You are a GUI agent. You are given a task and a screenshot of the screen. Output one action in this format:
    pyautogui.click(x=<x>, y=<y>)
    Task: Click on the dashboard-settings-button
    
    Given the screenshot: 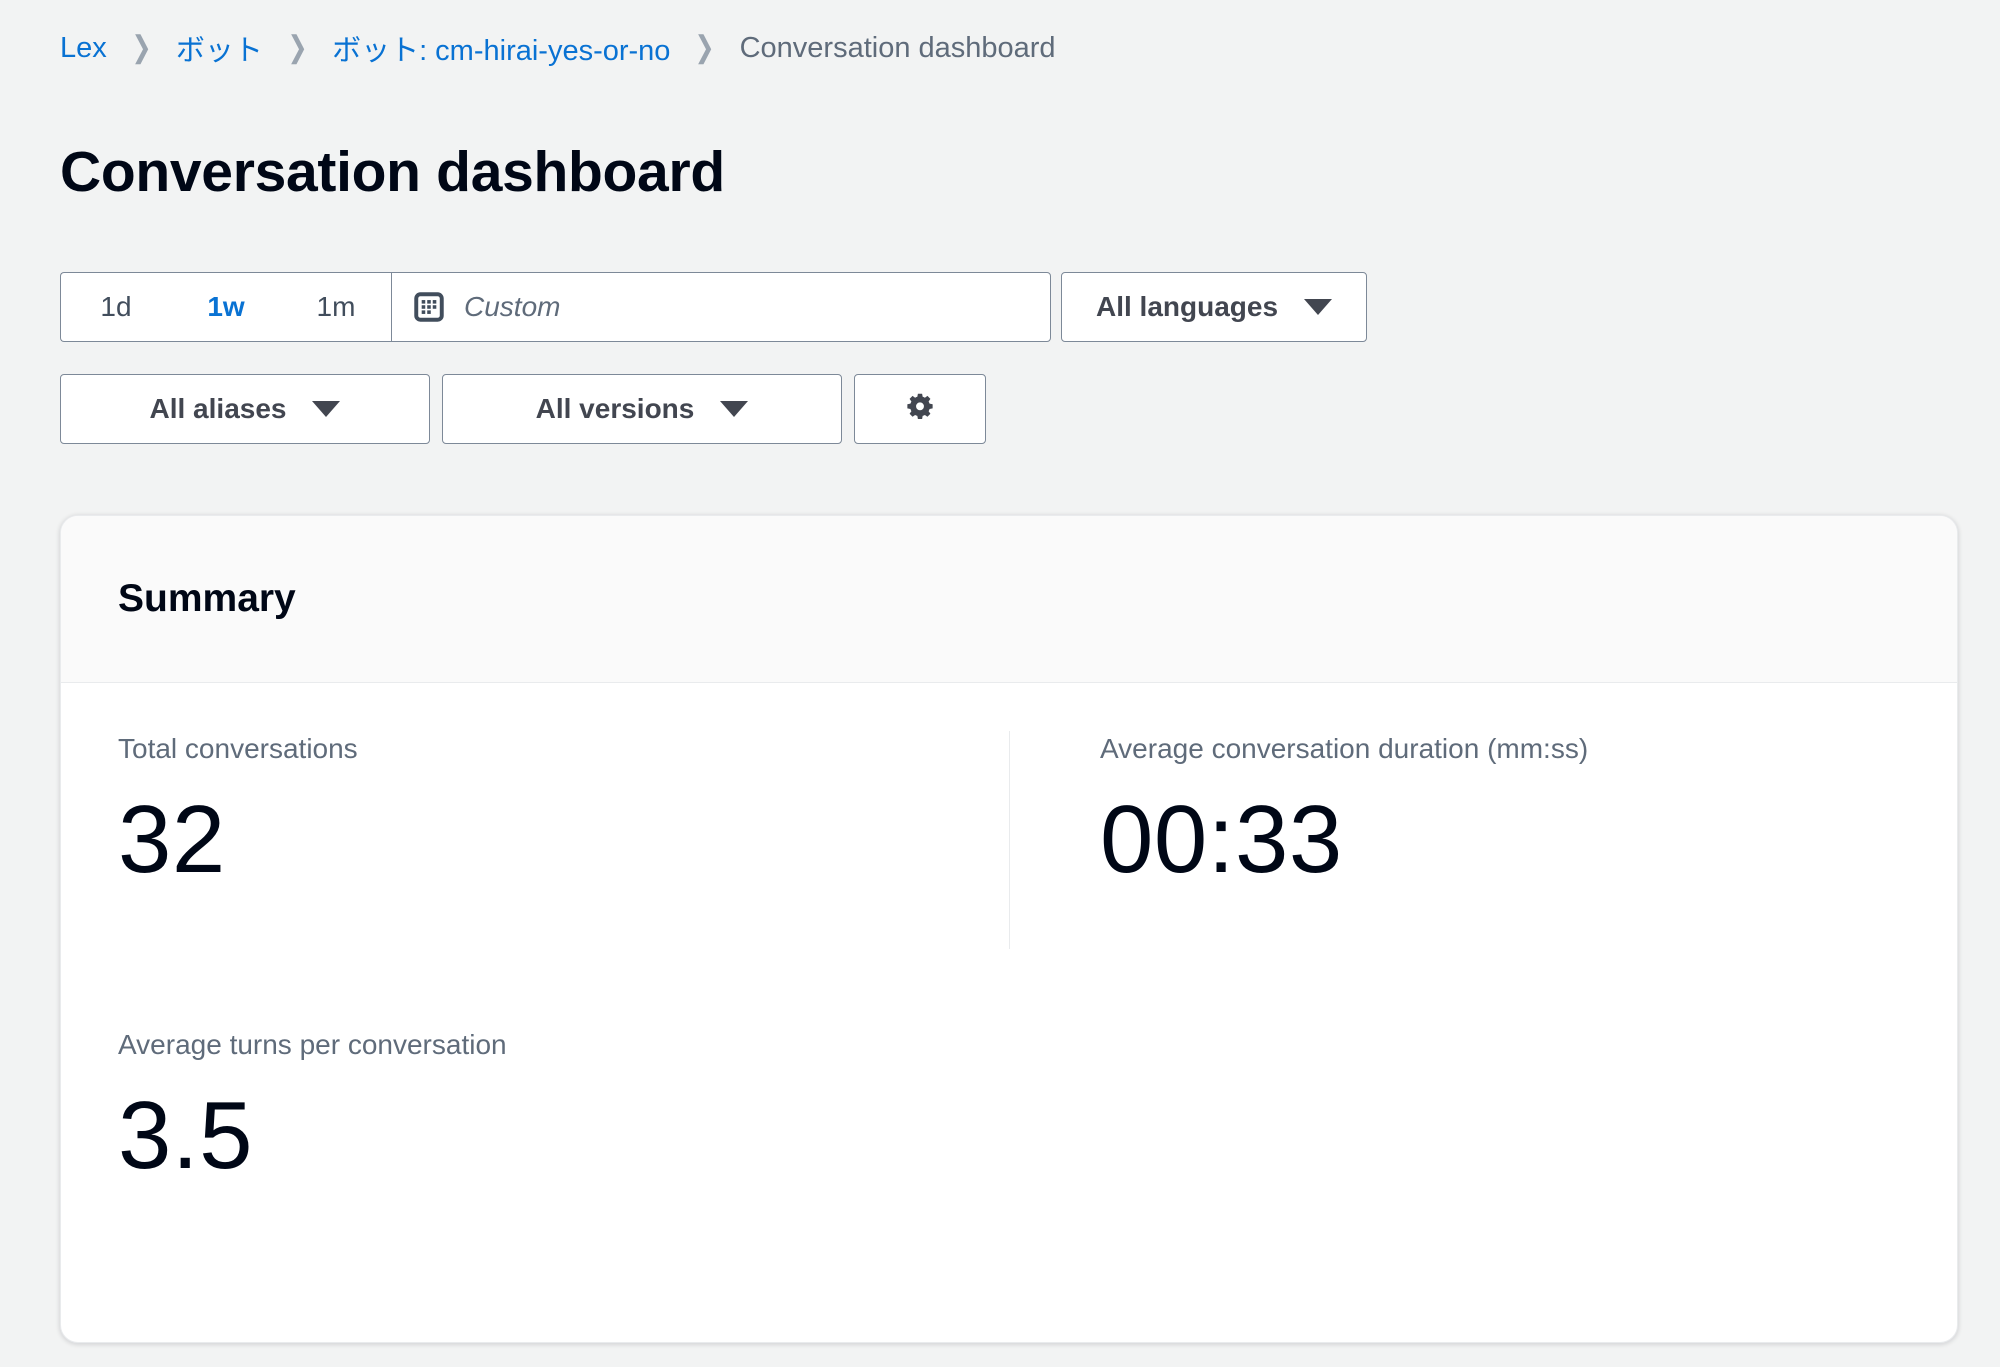 What is the action you would take?
    pyautogui.click(x=920, y=409)
    